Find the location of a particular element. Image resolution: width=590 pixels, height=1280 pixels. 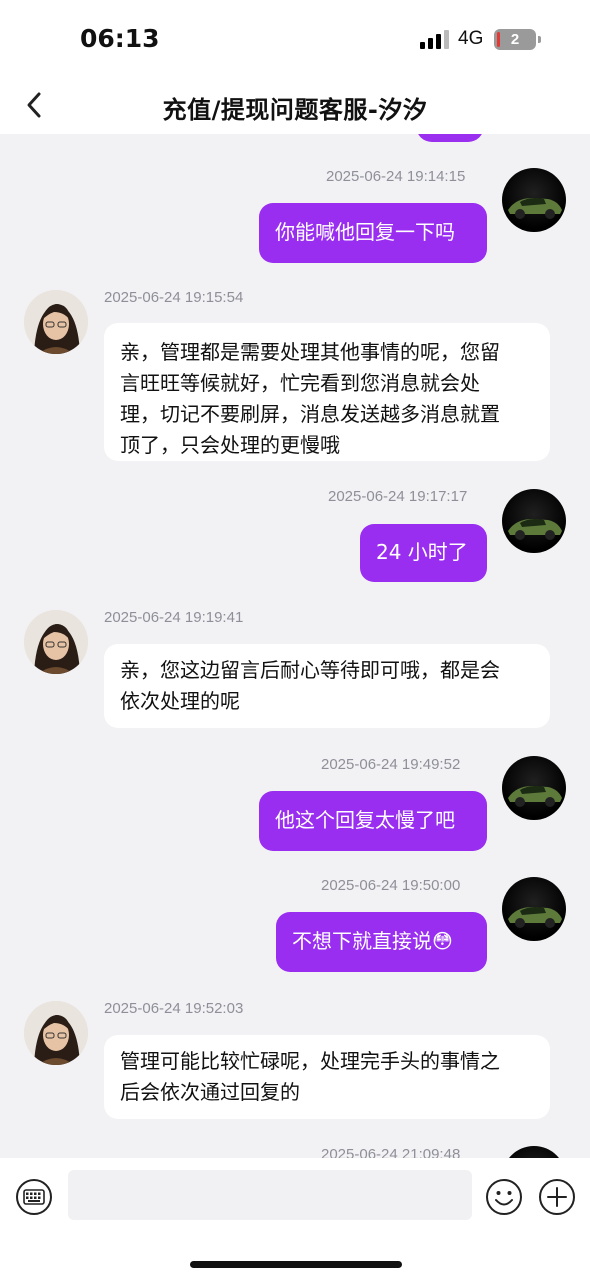

incoming-message-bubble: 管理可能比较忙碌呢，处理完手头的事情之 后会依次通过回复的 is located at coordinates (327, 1077).